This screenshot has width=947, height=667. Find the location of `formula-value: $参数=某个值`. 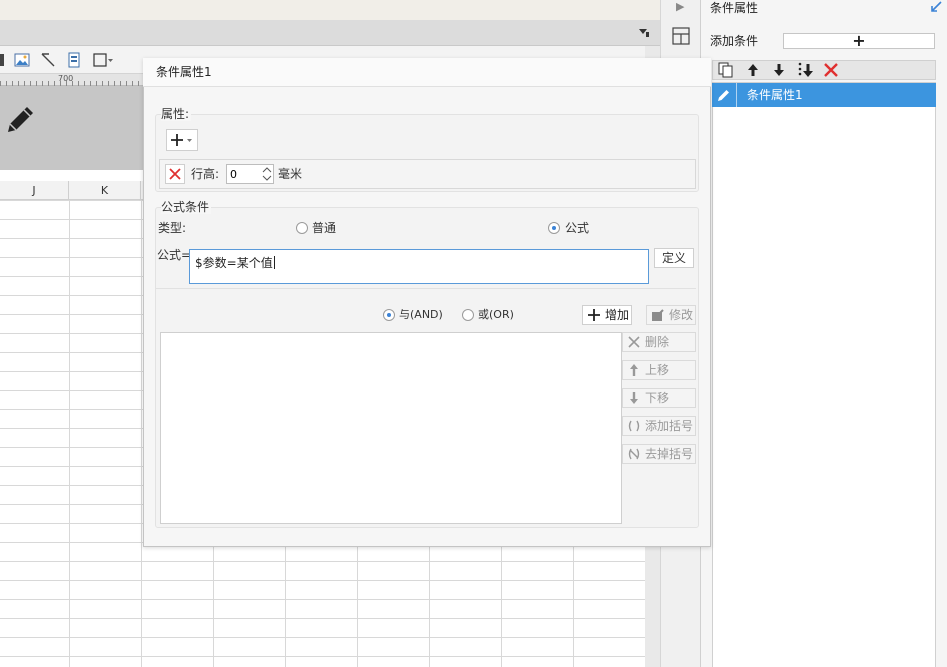

formula-value: $参数=某个值 is located at coordinates (234, 263).